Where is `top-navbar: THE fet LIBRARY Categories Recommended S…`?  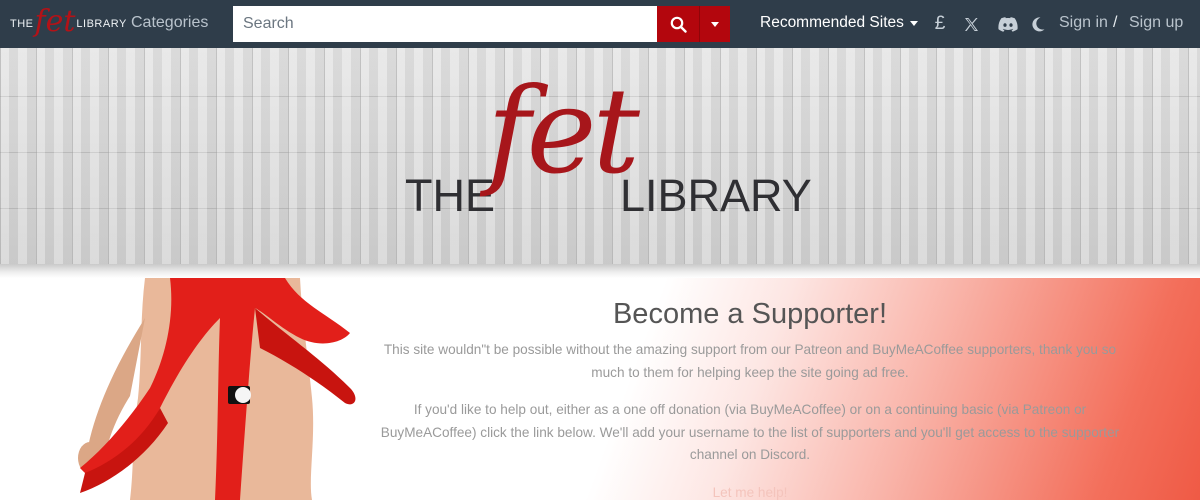
top-navbar: THE fet LIBRARY Categories Recommended S… is located at coordinates (600, 24).